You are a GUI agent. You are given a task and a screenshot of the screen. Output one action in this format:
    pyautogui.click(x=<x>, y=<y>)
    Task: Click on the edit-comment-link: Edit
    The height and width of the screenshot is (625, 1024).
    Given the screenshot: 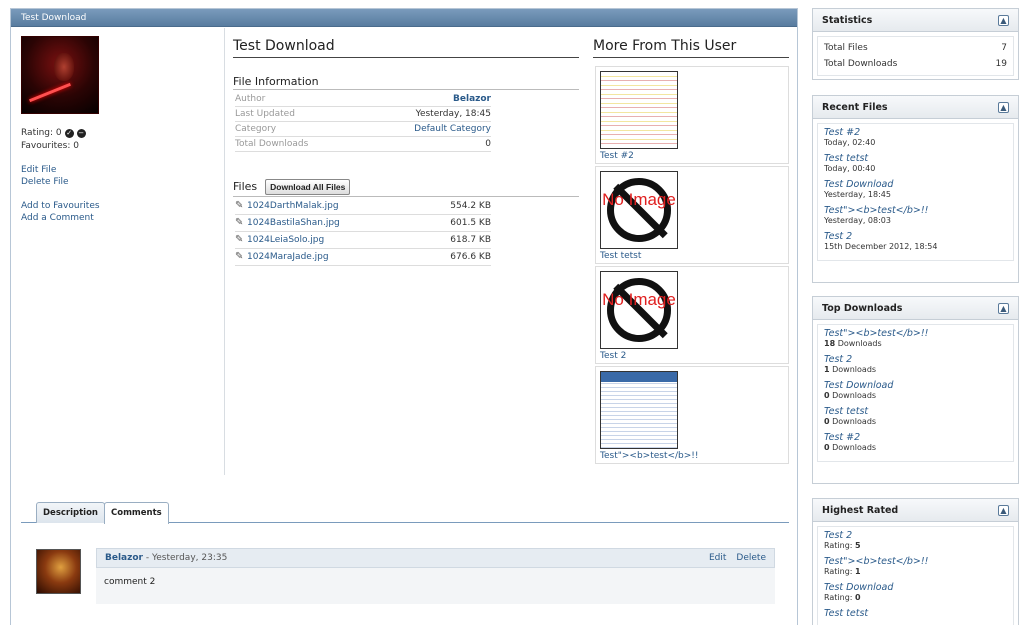 What is the action you would take?
    pyautogui.click(x=717, y=558)
    